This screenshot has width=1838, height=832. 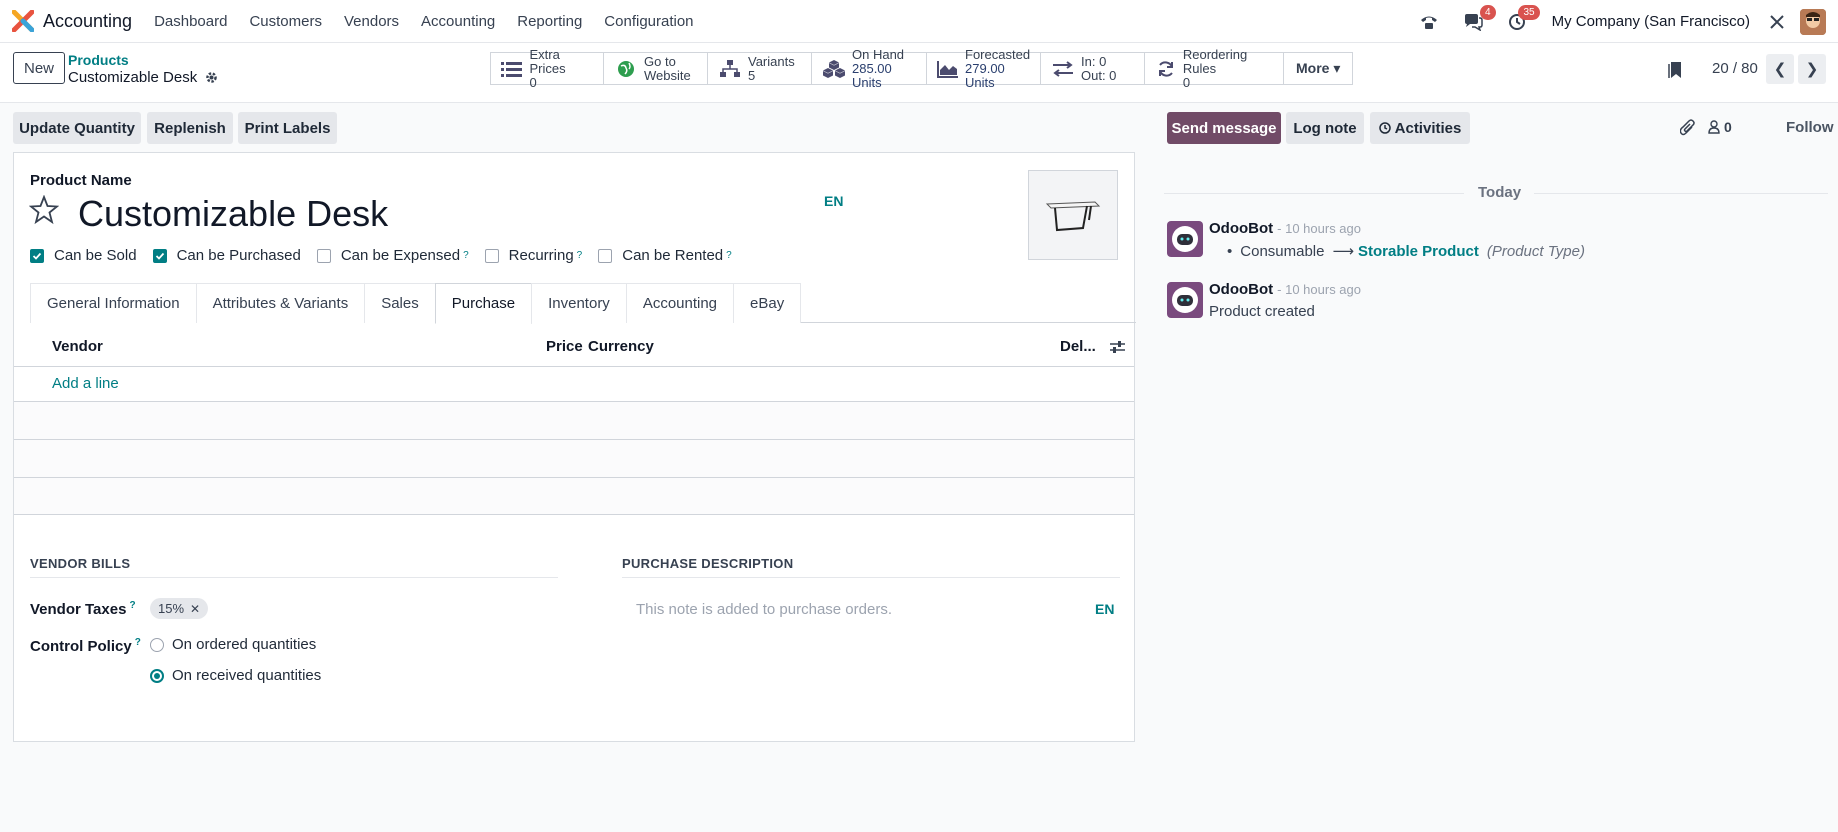 I want to click on attachment-icon, so click(x=1688, y=128).